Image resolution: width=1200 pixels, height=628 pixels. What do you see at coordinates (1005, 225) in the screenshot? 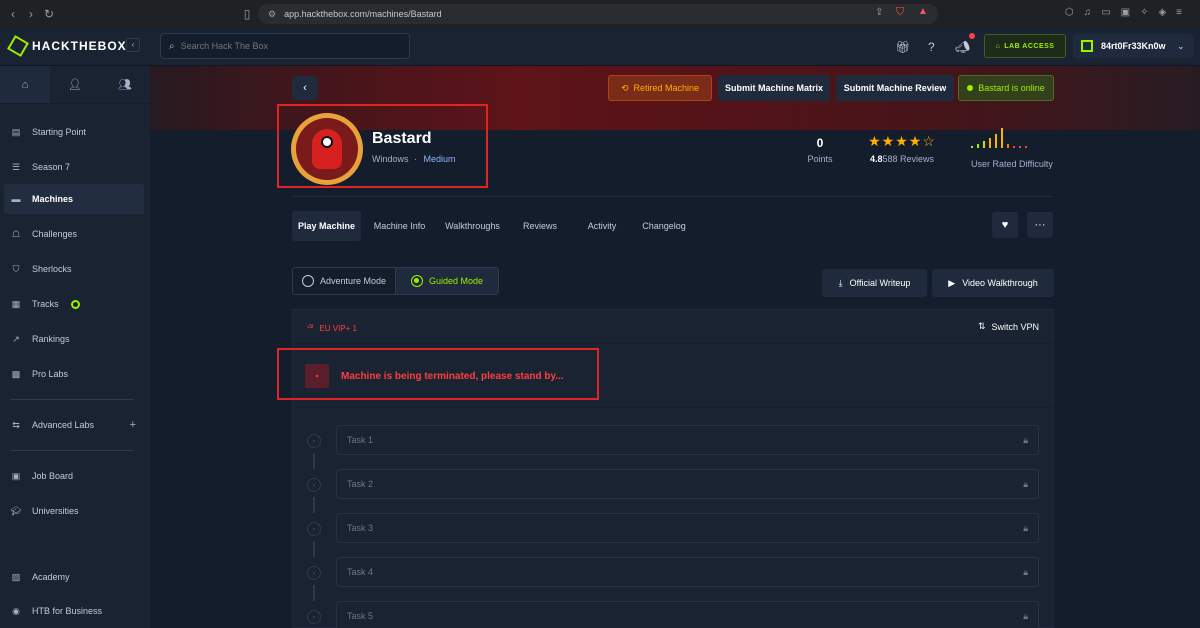
I see `favorite-heart-icon: ♥` at bounding box center [1005, 225].